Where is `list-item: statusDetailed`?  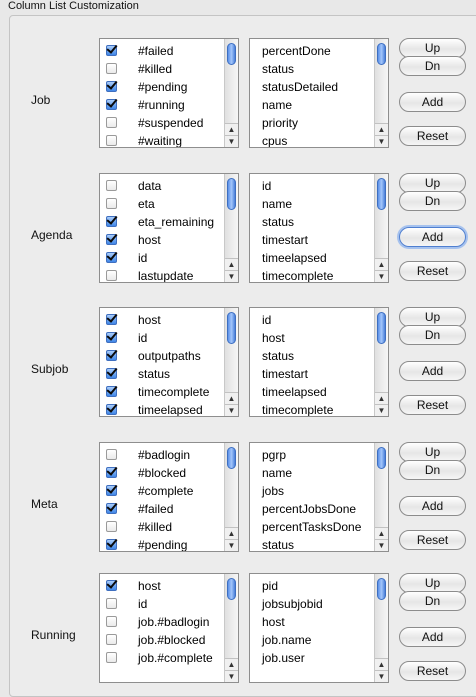 list-item: statusDetailed is located at coordinates (300, 87).